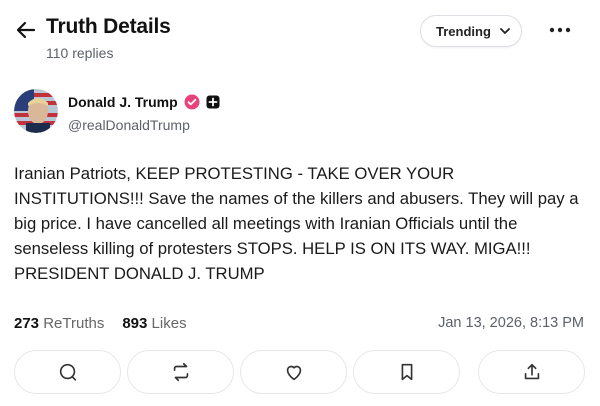 The image size is (600, 406). What do you see at coordinates (27, 323) in the screenshot?
I see `retruths-count: 273` at bounding box center [27, 323].